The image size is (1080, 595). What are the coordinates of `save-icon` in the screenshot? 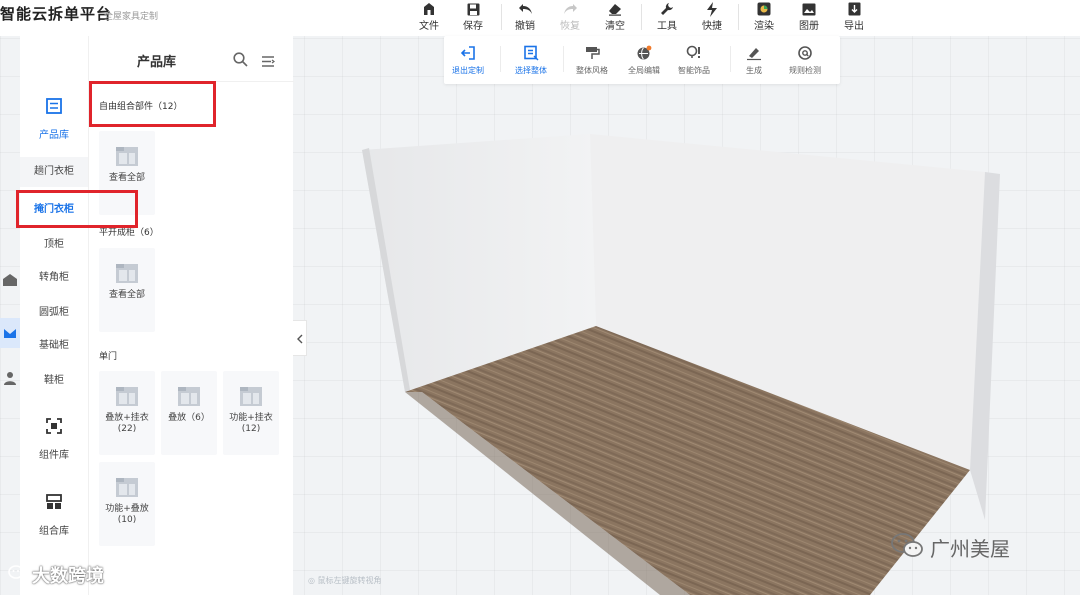 It's located at (473, 9).